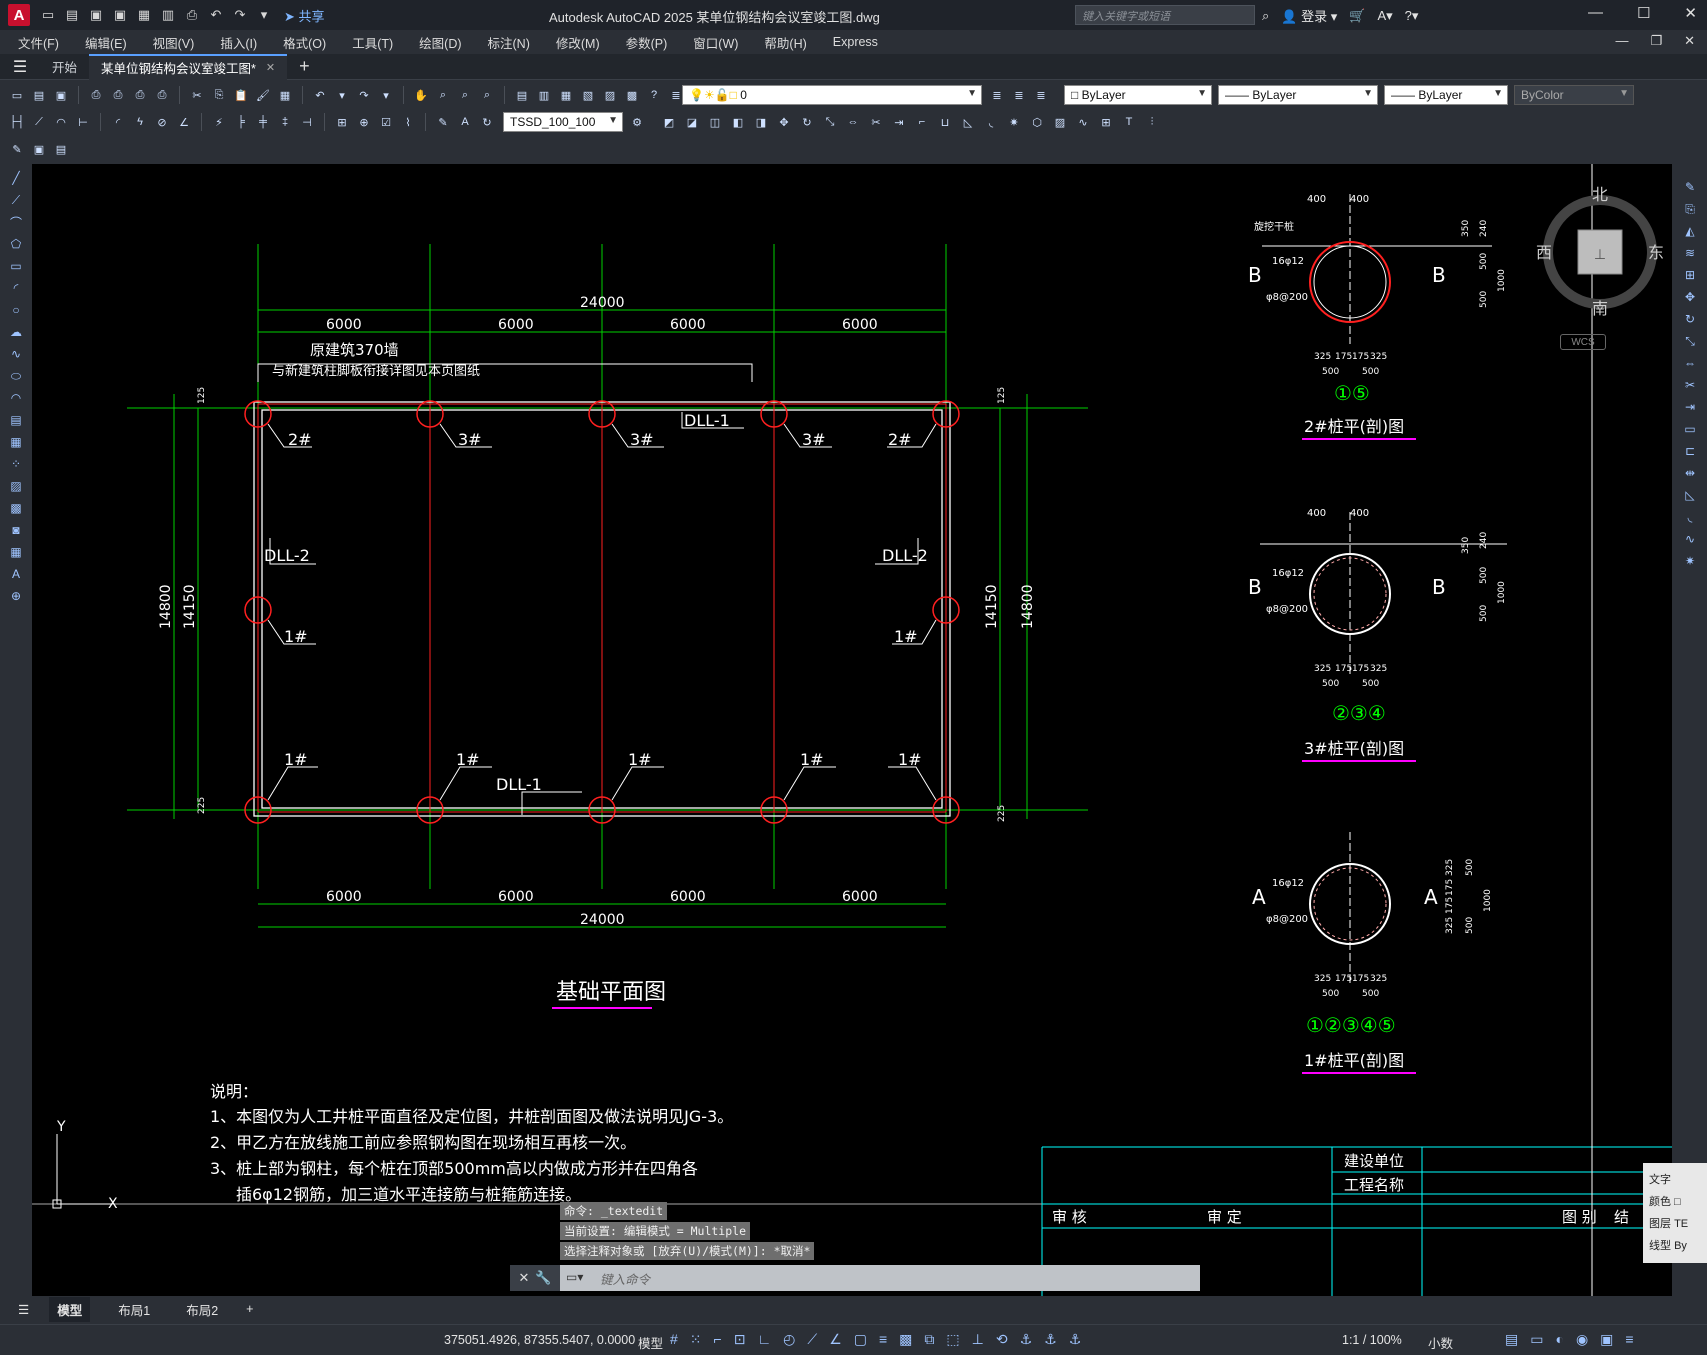  Describe the element at coordinates (647, 42) in the screenshot. I see `menu-parametric: 参数(P)` at that location.